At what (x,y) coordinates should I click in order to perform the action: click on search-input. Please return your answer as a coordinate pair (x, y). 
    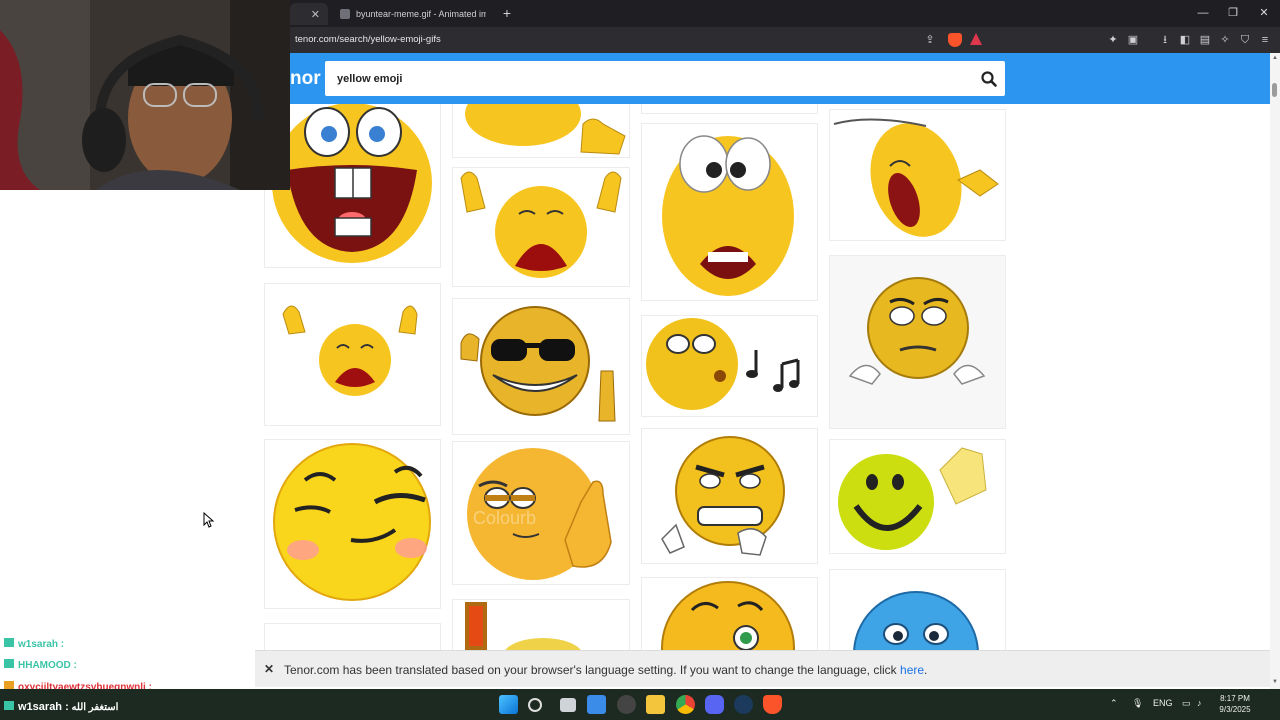
    Looking at the image, I should click on (647, 79).